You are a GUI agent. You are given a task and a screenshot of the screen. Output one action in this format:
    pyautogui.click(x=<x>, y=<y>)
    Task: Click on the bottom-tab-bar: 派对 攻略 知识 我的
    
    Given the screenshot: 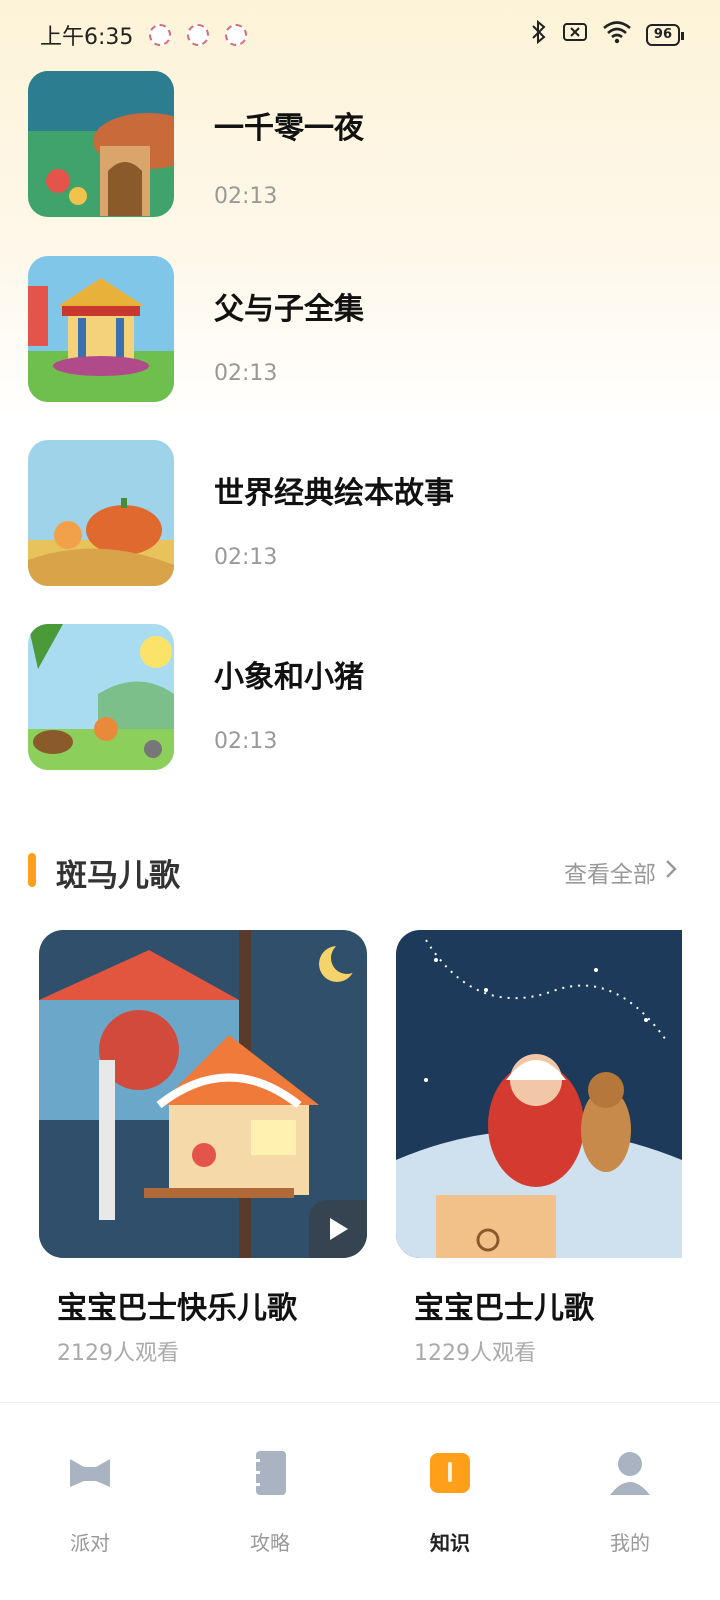 What is the action you would take?
    pyautogui.click(x=360, y=1501)
    